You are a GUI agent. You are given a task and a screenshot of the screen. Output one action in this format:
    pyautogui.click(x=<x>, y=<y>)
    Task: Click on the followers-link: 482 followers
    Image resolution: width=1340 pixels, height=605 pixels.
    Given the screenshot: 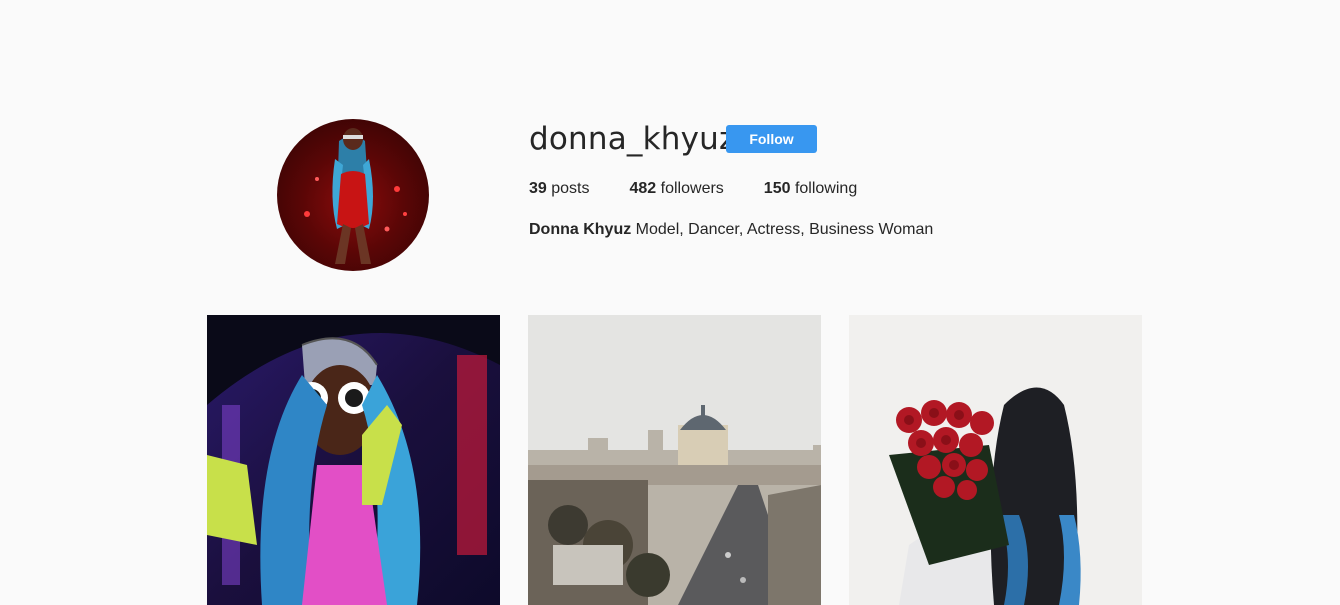 What is the action you would take?
    pyautogui.click(x=677, y=189)
    